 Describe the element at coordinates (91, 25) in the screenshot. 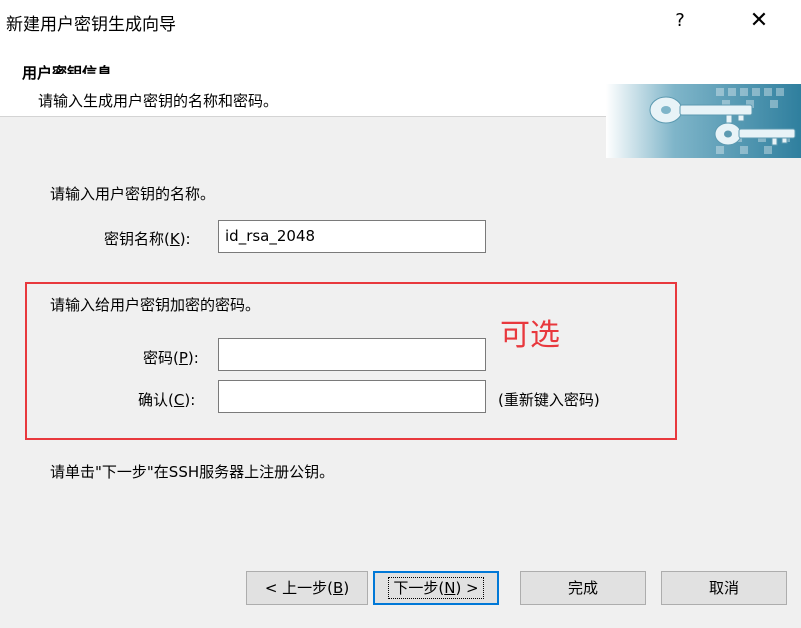

I see `window-title: 新建用户密钥生成向导` at that location.